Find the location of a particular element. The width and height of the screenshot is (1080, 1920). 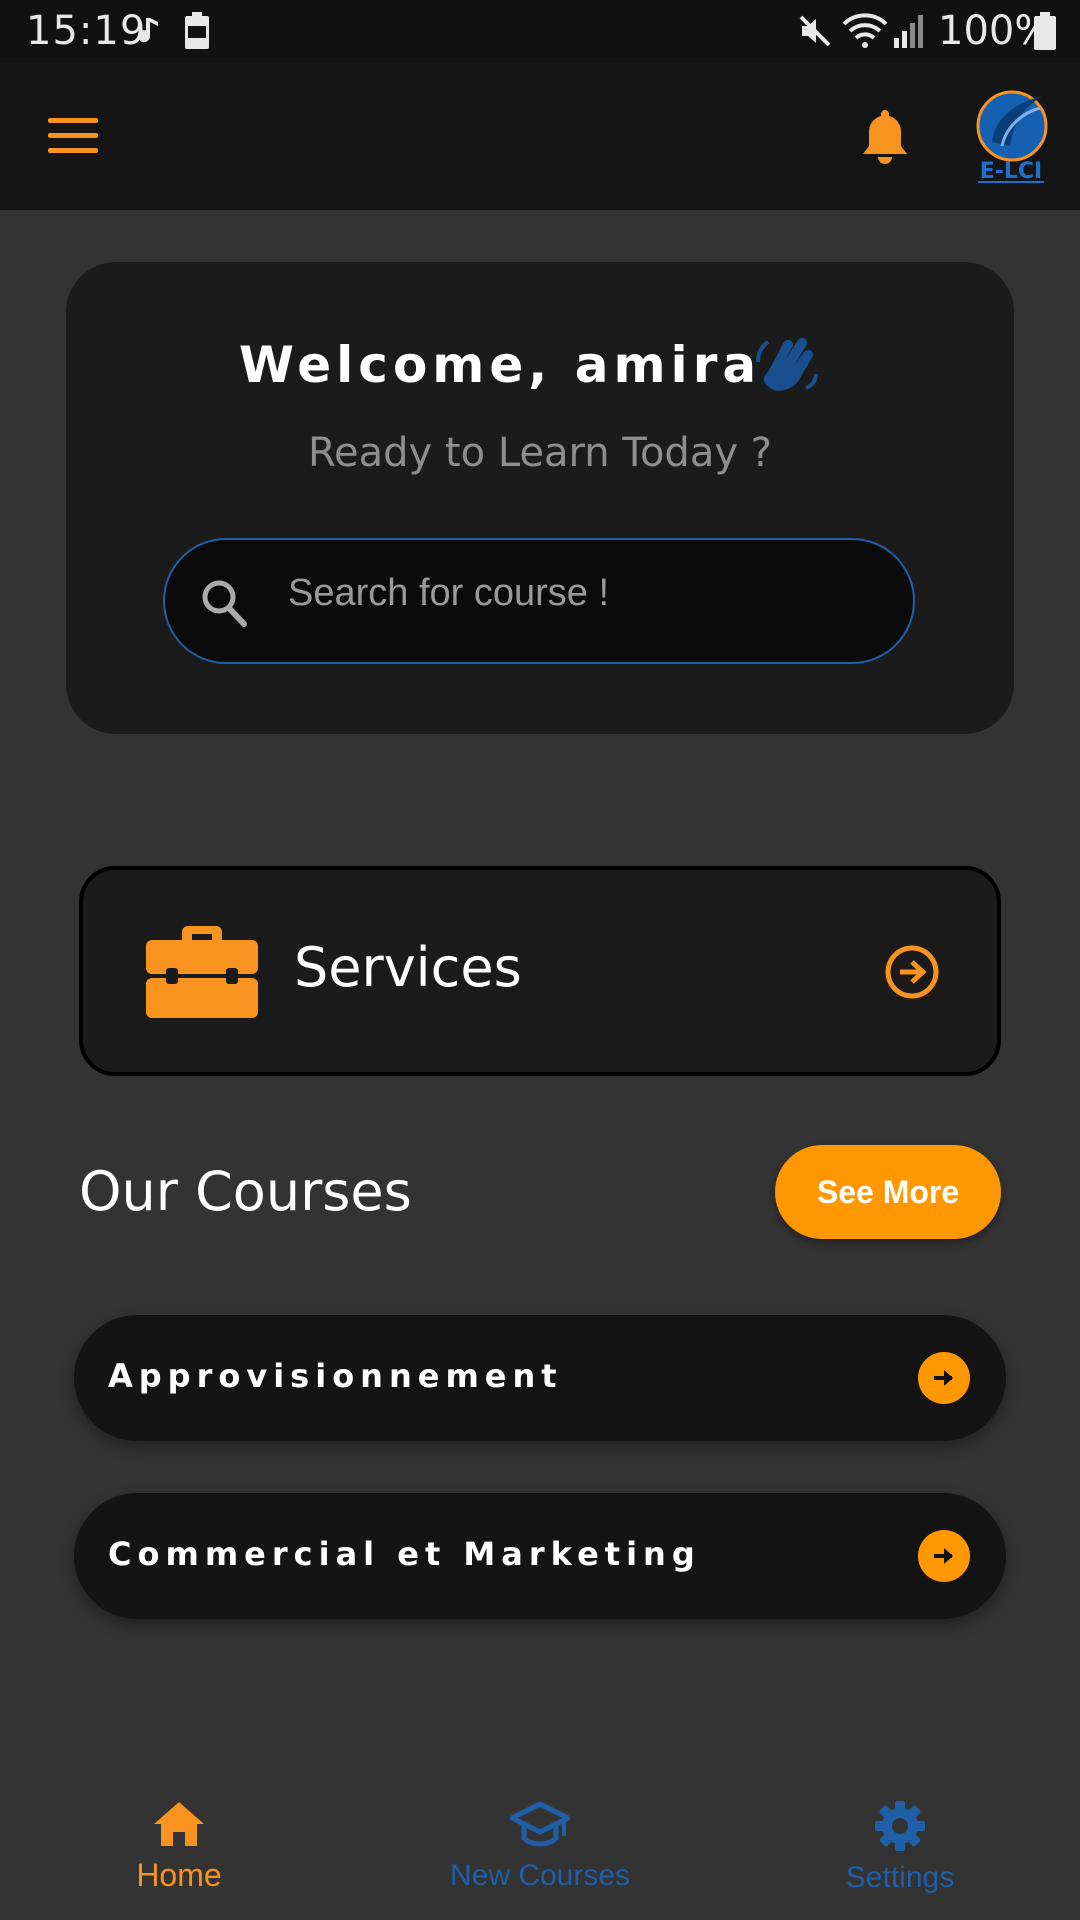

search-placeholder: Search for course ! is located at coordinates (448, 593).